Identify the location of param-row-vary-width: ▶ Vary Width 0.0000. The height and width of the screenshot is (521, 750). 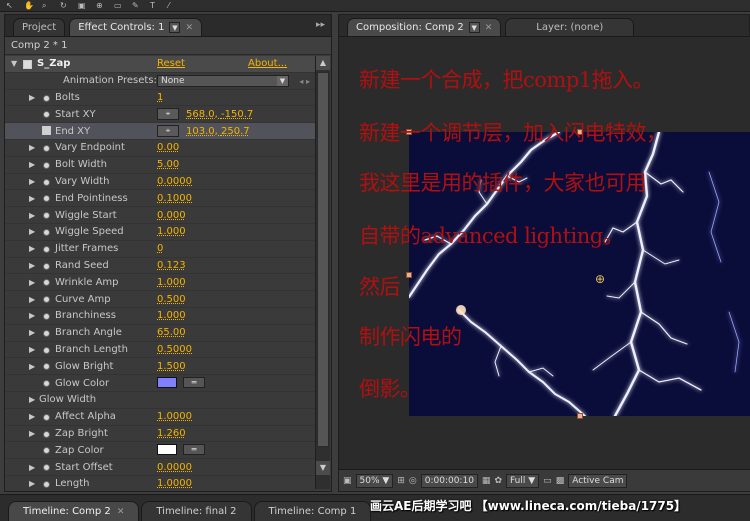
(160, 182).